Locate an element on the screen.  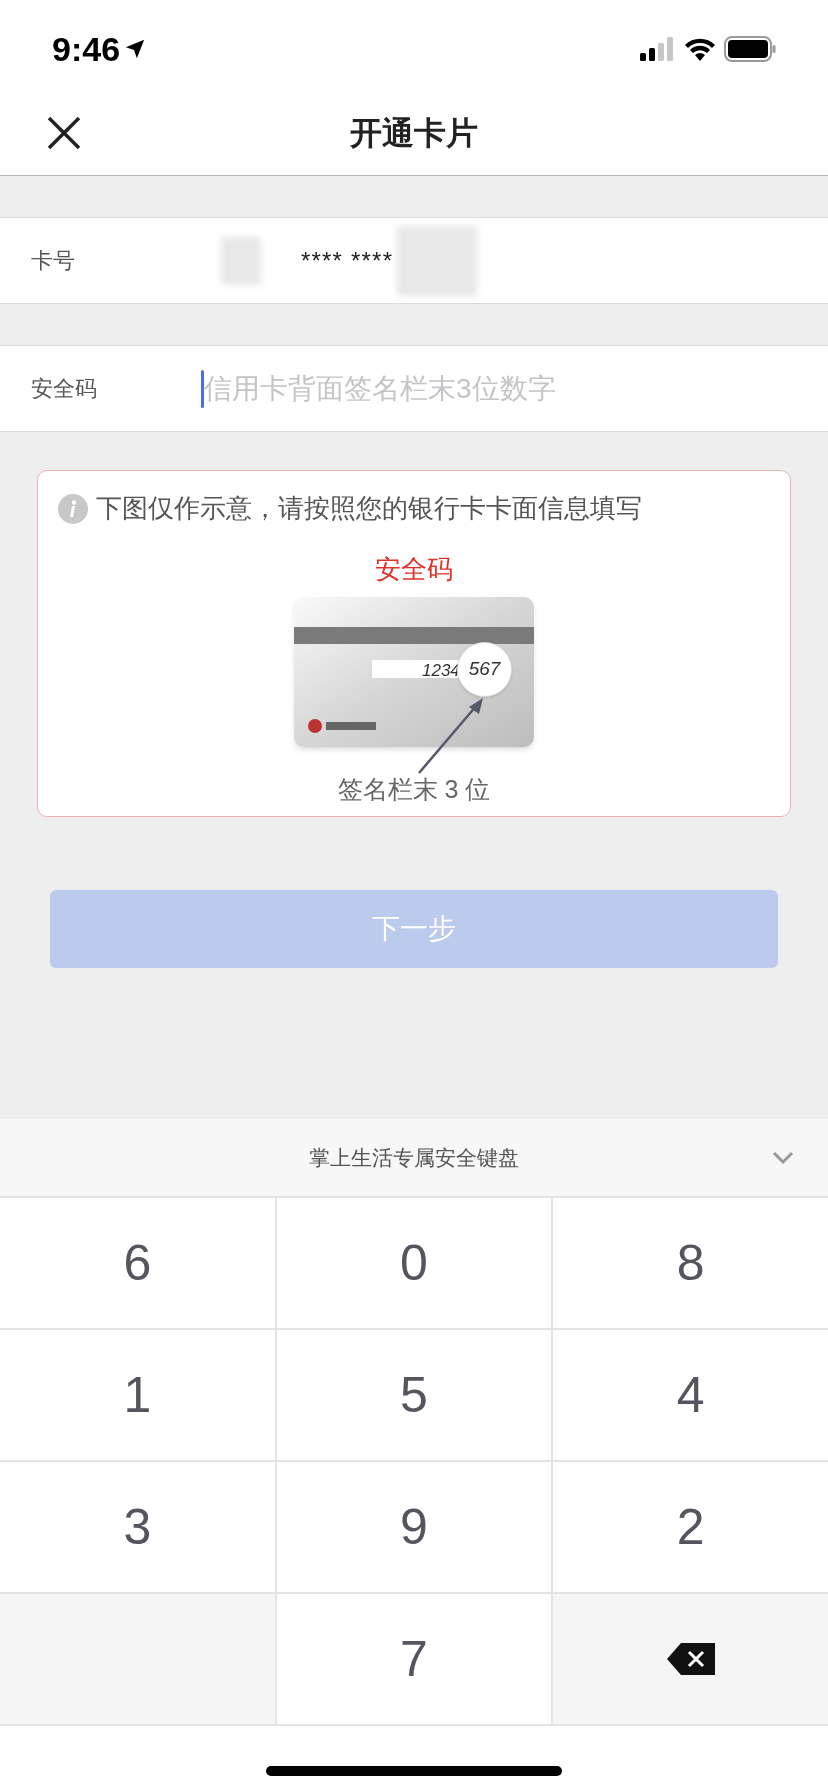
security-code-heading: 安全码 is located at coordinates (414, 569).